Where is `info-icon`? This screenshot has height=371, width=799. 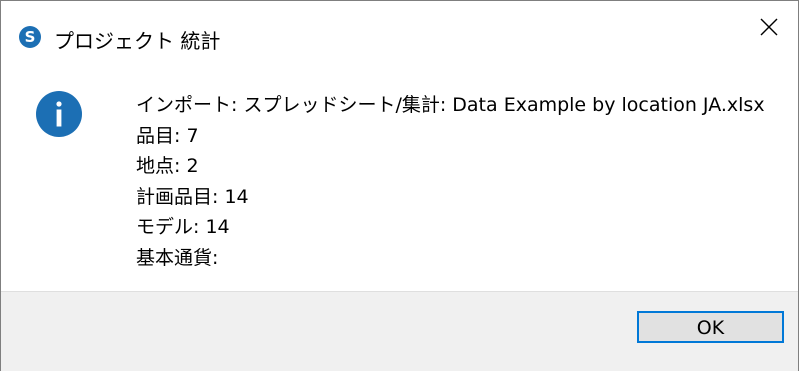 info-icon is located at coordinates (59, 114).